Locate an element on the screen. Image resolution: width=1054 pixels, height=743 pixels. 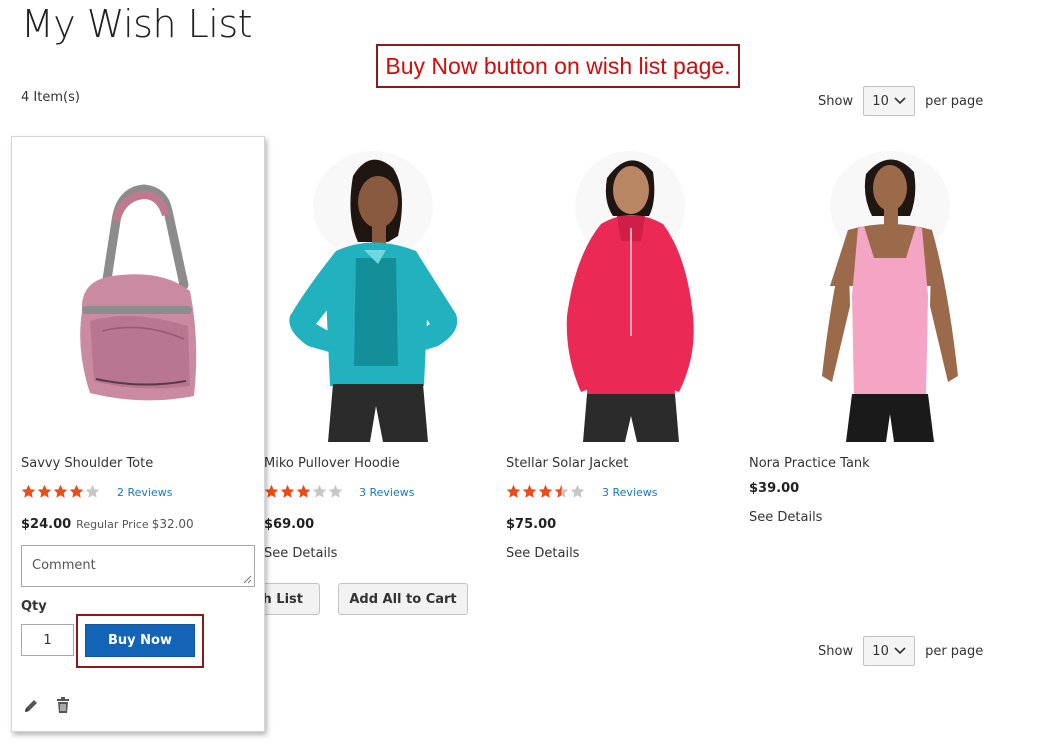
rating-hoodie is located at coordinates (304, 491).